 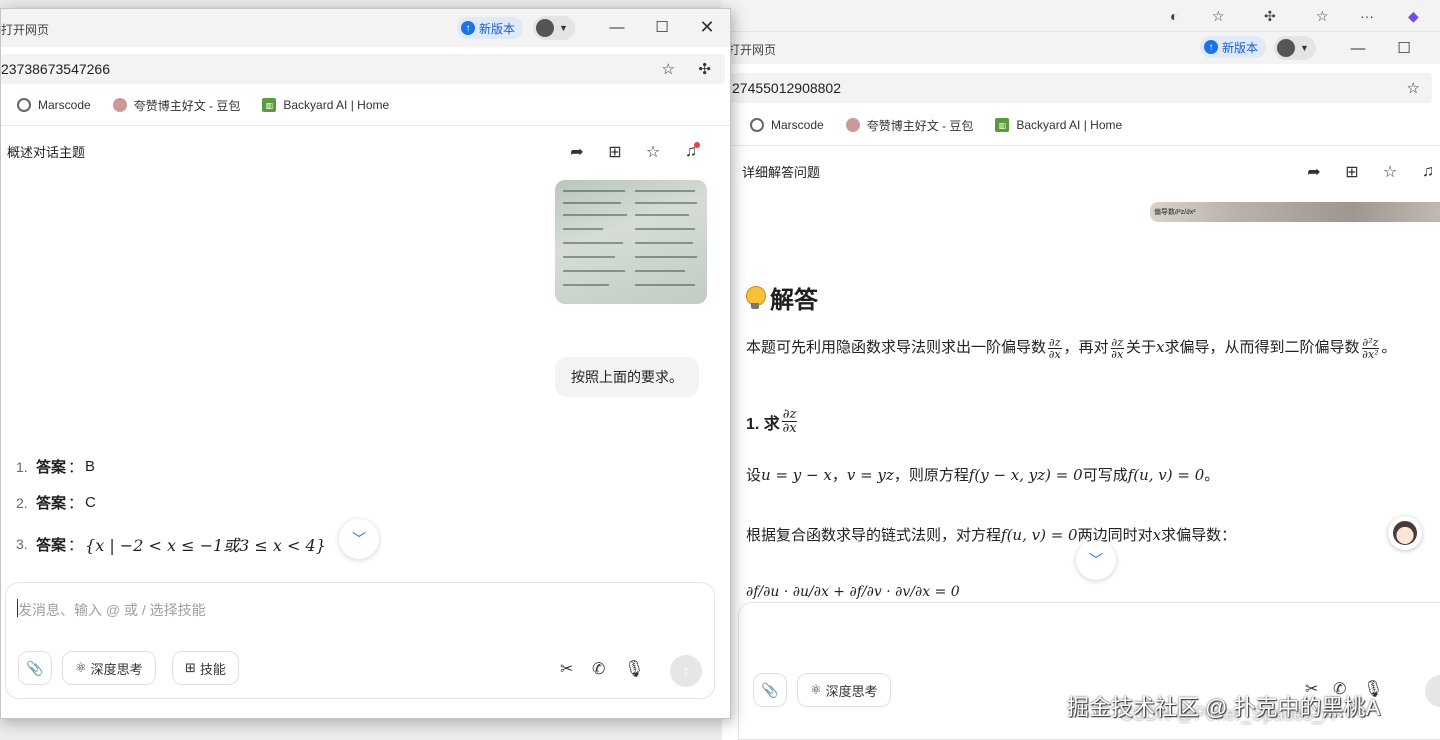 I want to click on uploaded-image-strip: 偏导数∂²z/∂x², so click(x=1295, y=212).